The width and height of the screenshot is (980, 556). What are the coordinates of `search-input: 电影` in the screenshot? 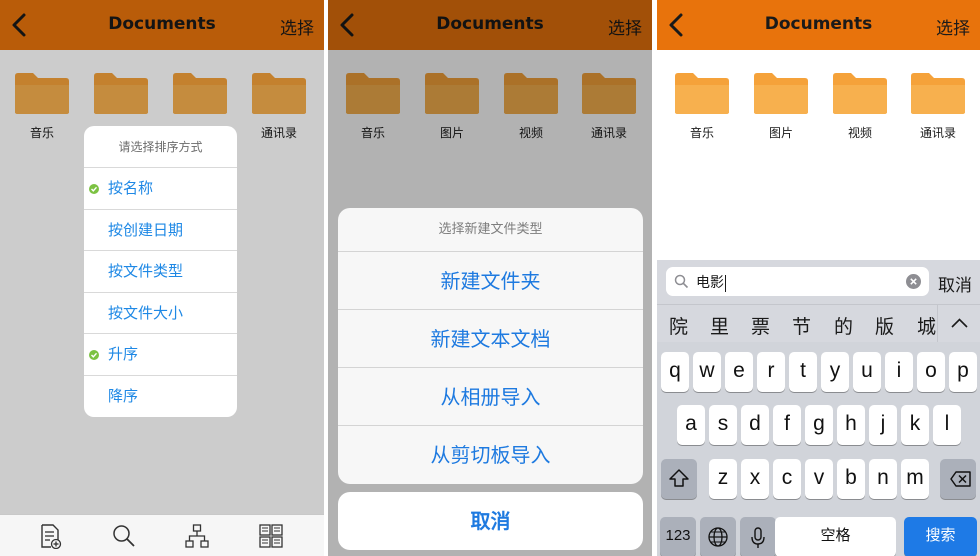 It's located at (797, 281).